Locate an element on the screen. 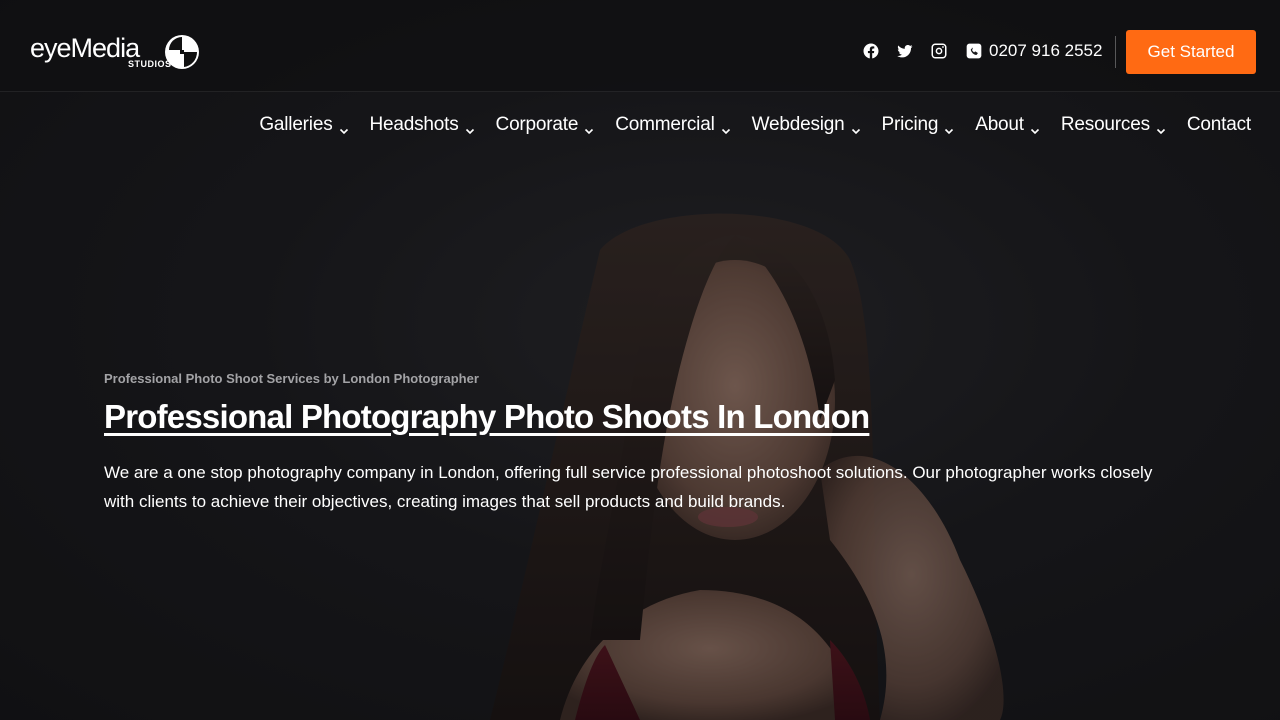 The image size is (1280, 720). nav-item-about: About is located at coordinates (1007, 125).